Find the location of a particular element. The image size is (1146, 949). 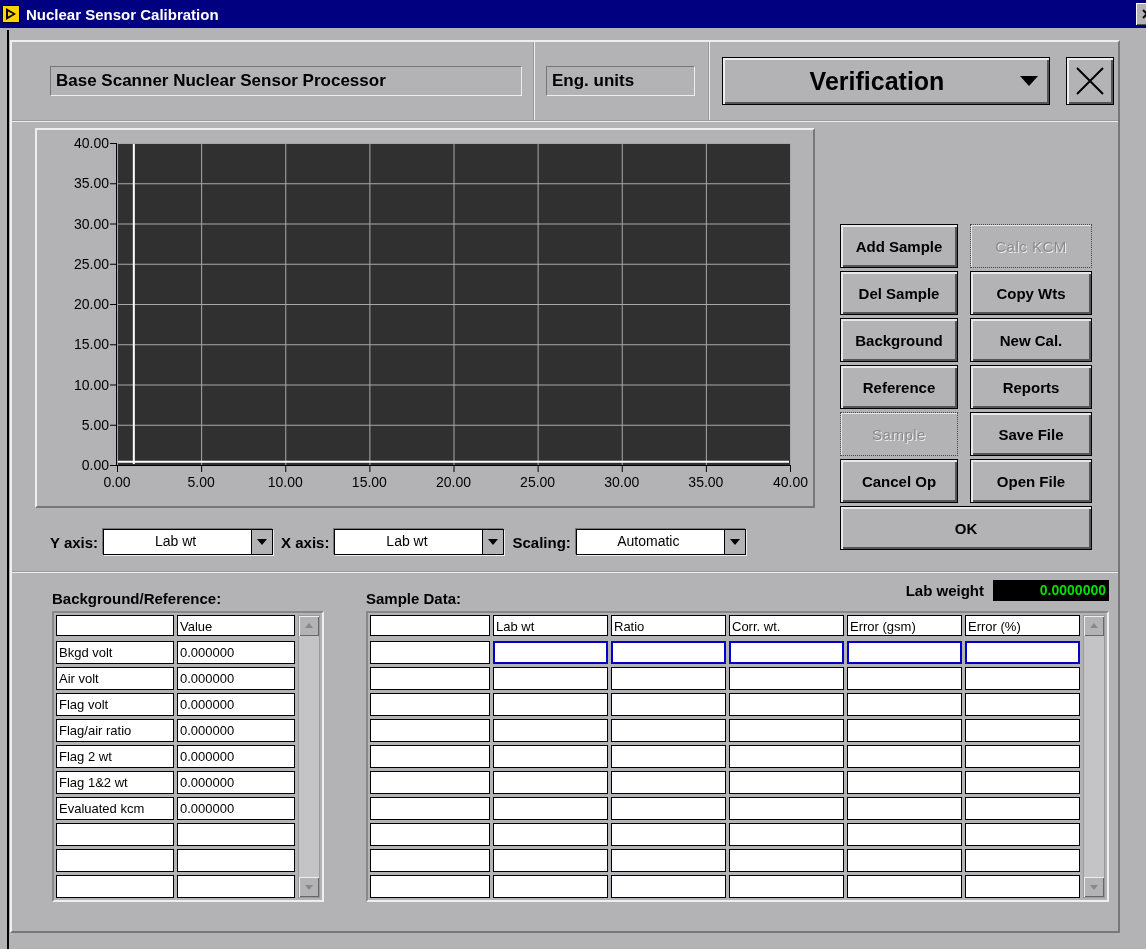

column-header: Error (gsm) is located at coordinates (904, 625).